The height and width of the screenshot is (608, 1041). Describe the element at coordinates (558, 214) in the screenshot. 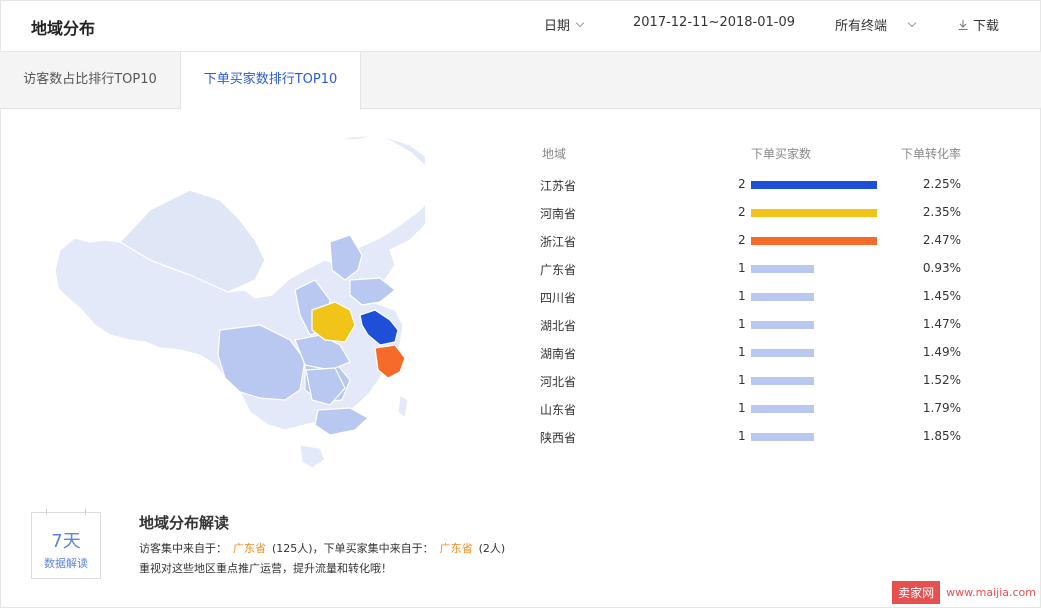

I see `row-region: 河南省` at that location.